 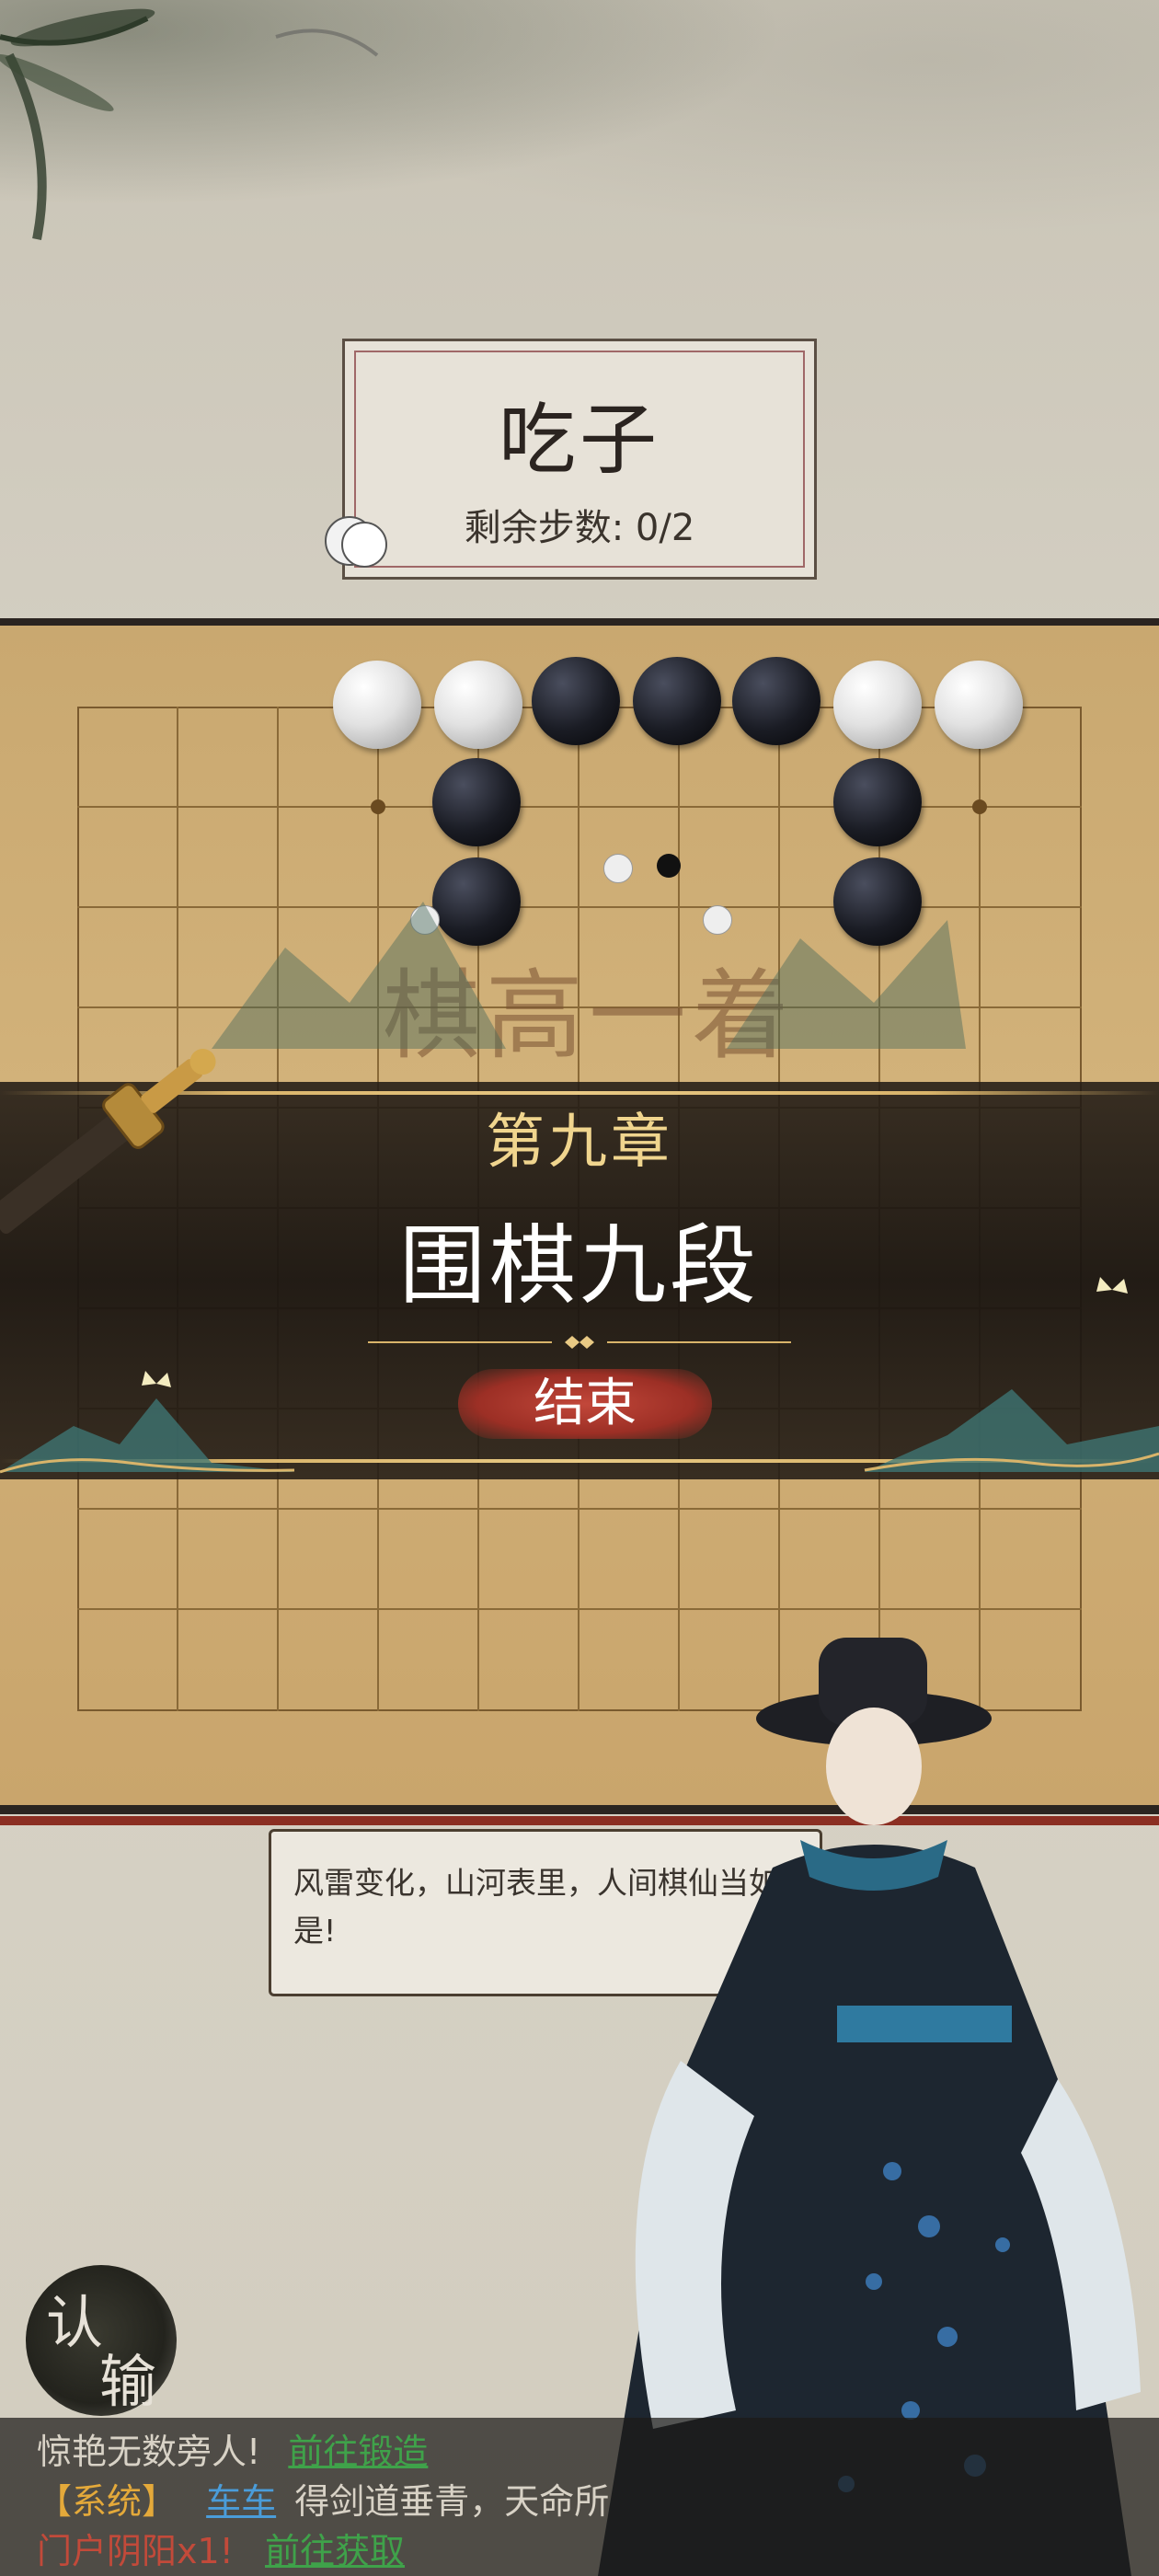 What do you see at coordinates (356, 542) in the screenshot?
I see `stones-seal-icon` at bounding box center [356, 542].